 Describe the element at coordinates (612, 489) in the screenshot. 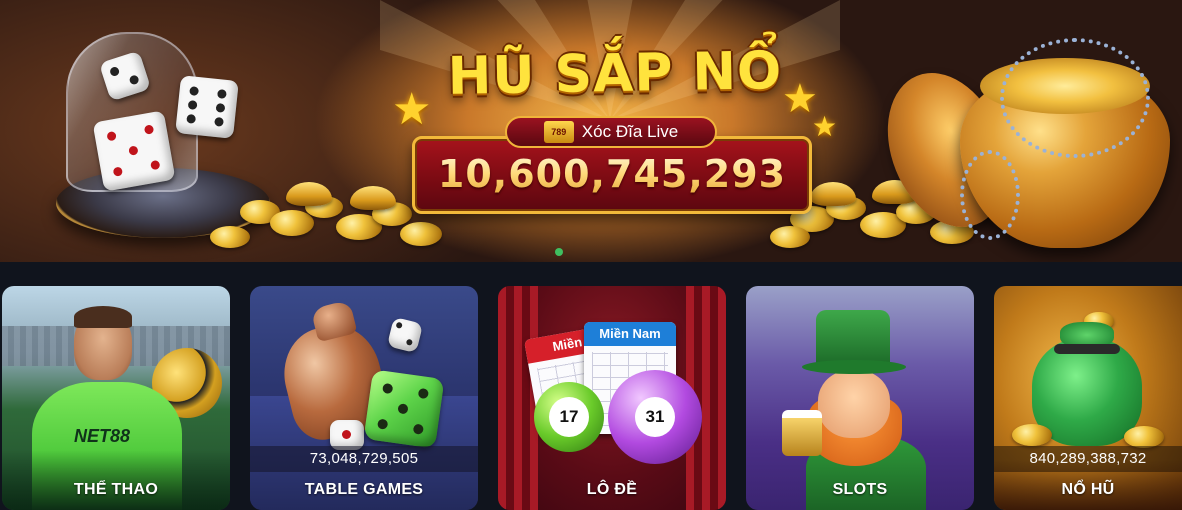

I see `game-card-label: LÔ ĐỀ` at that location.